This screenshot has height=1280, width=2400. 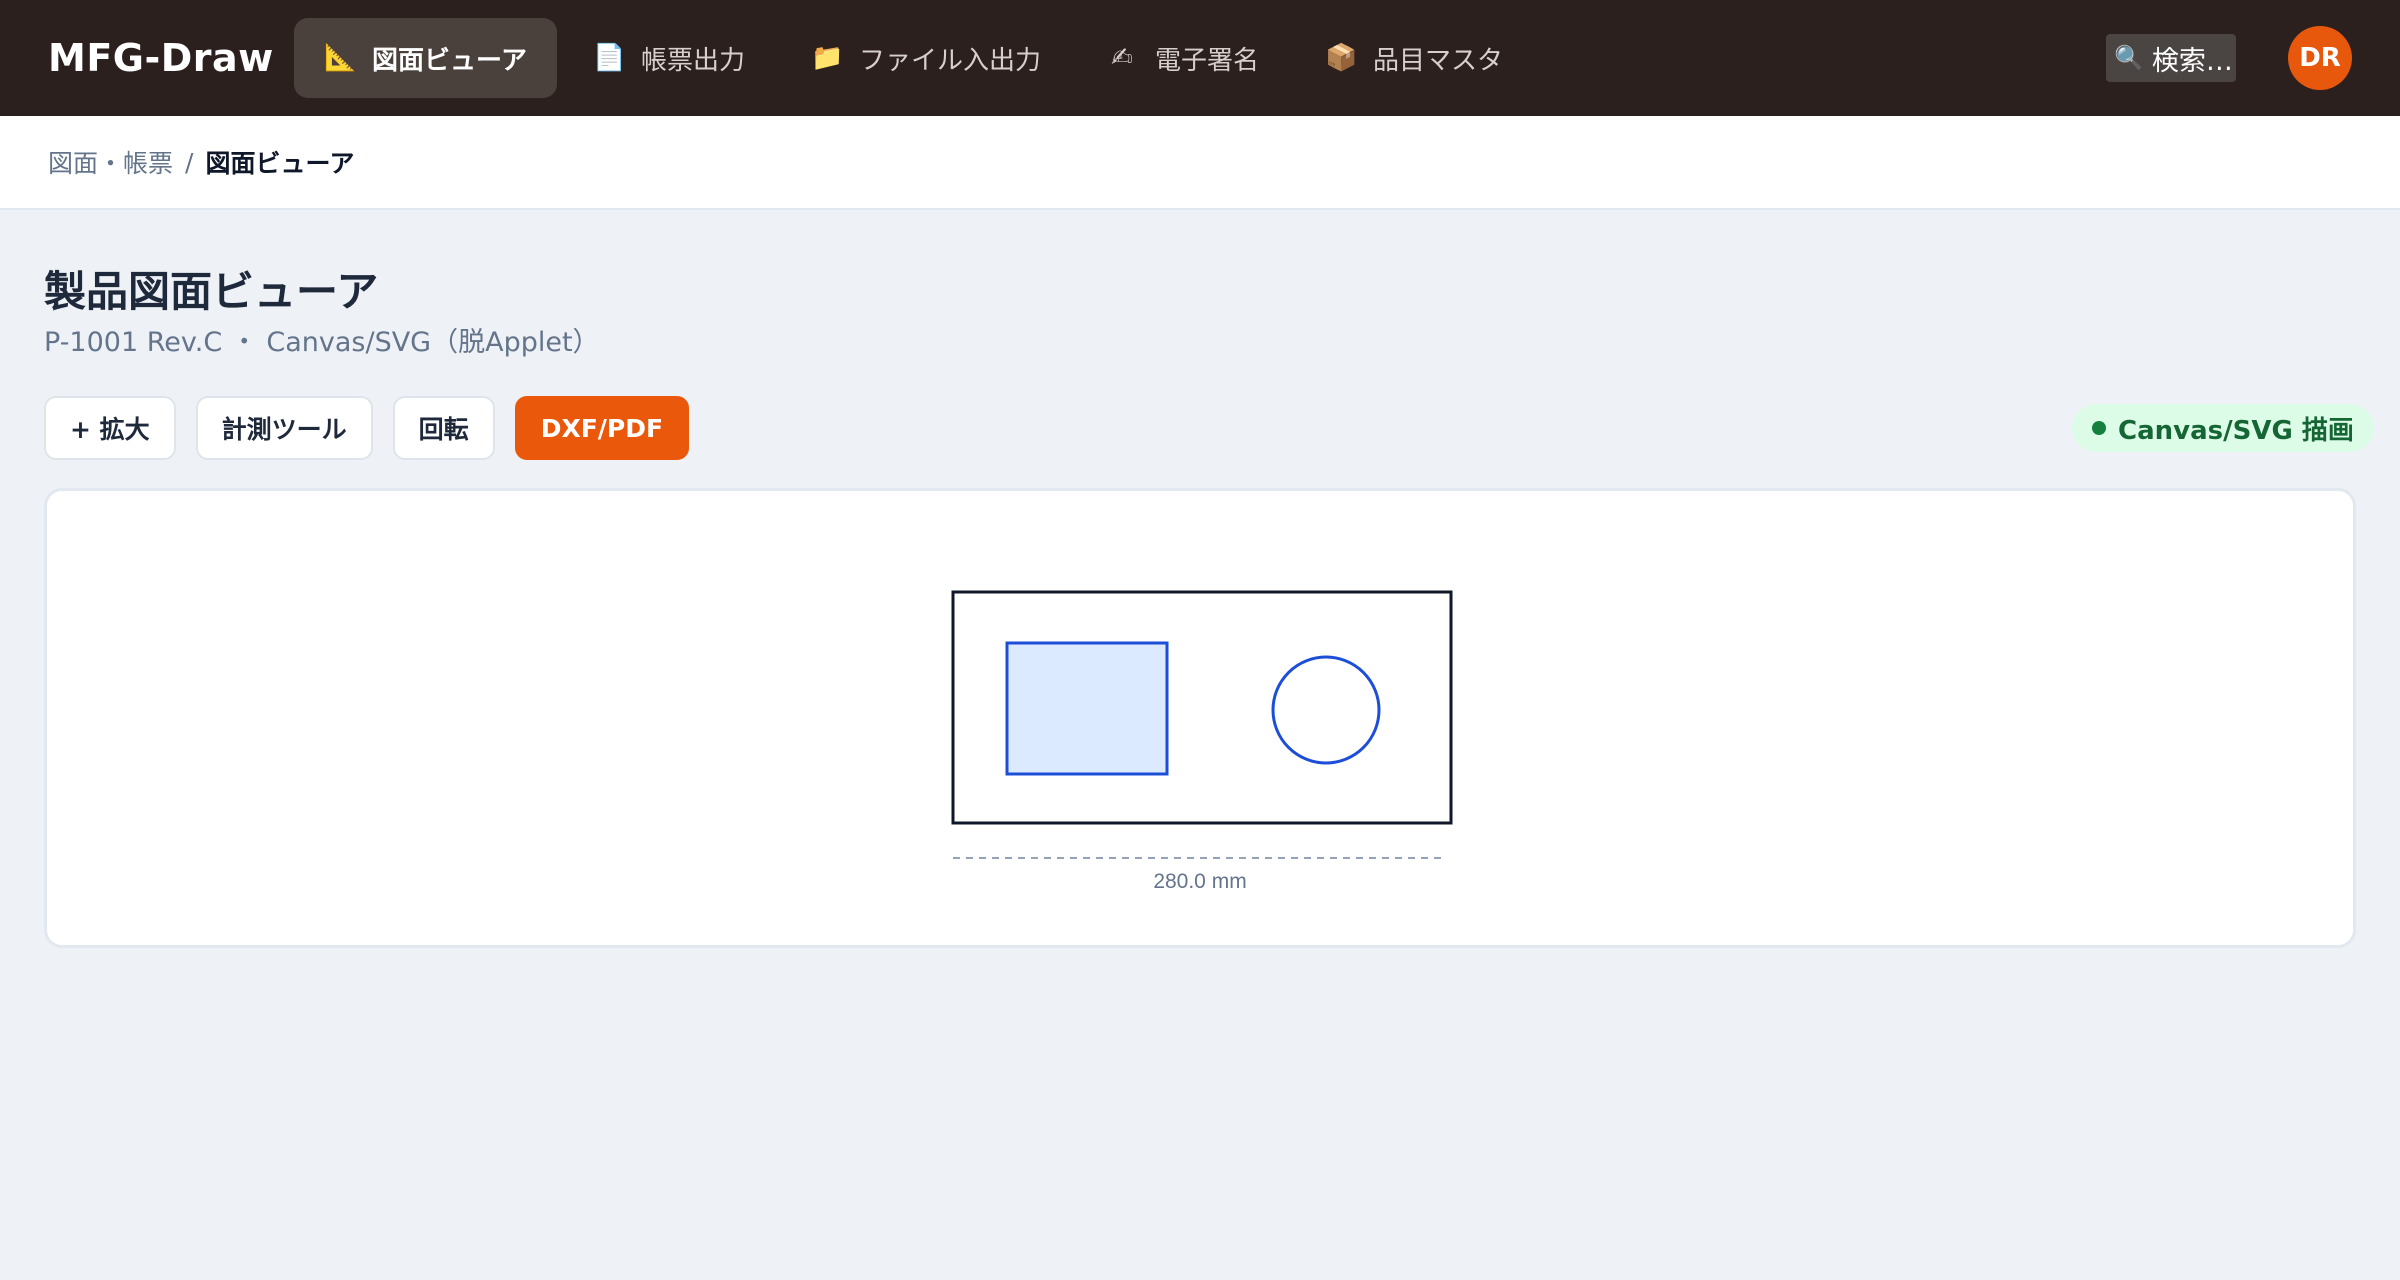 I want to click on rotate-button: 回転, so click(x=443, y=428).